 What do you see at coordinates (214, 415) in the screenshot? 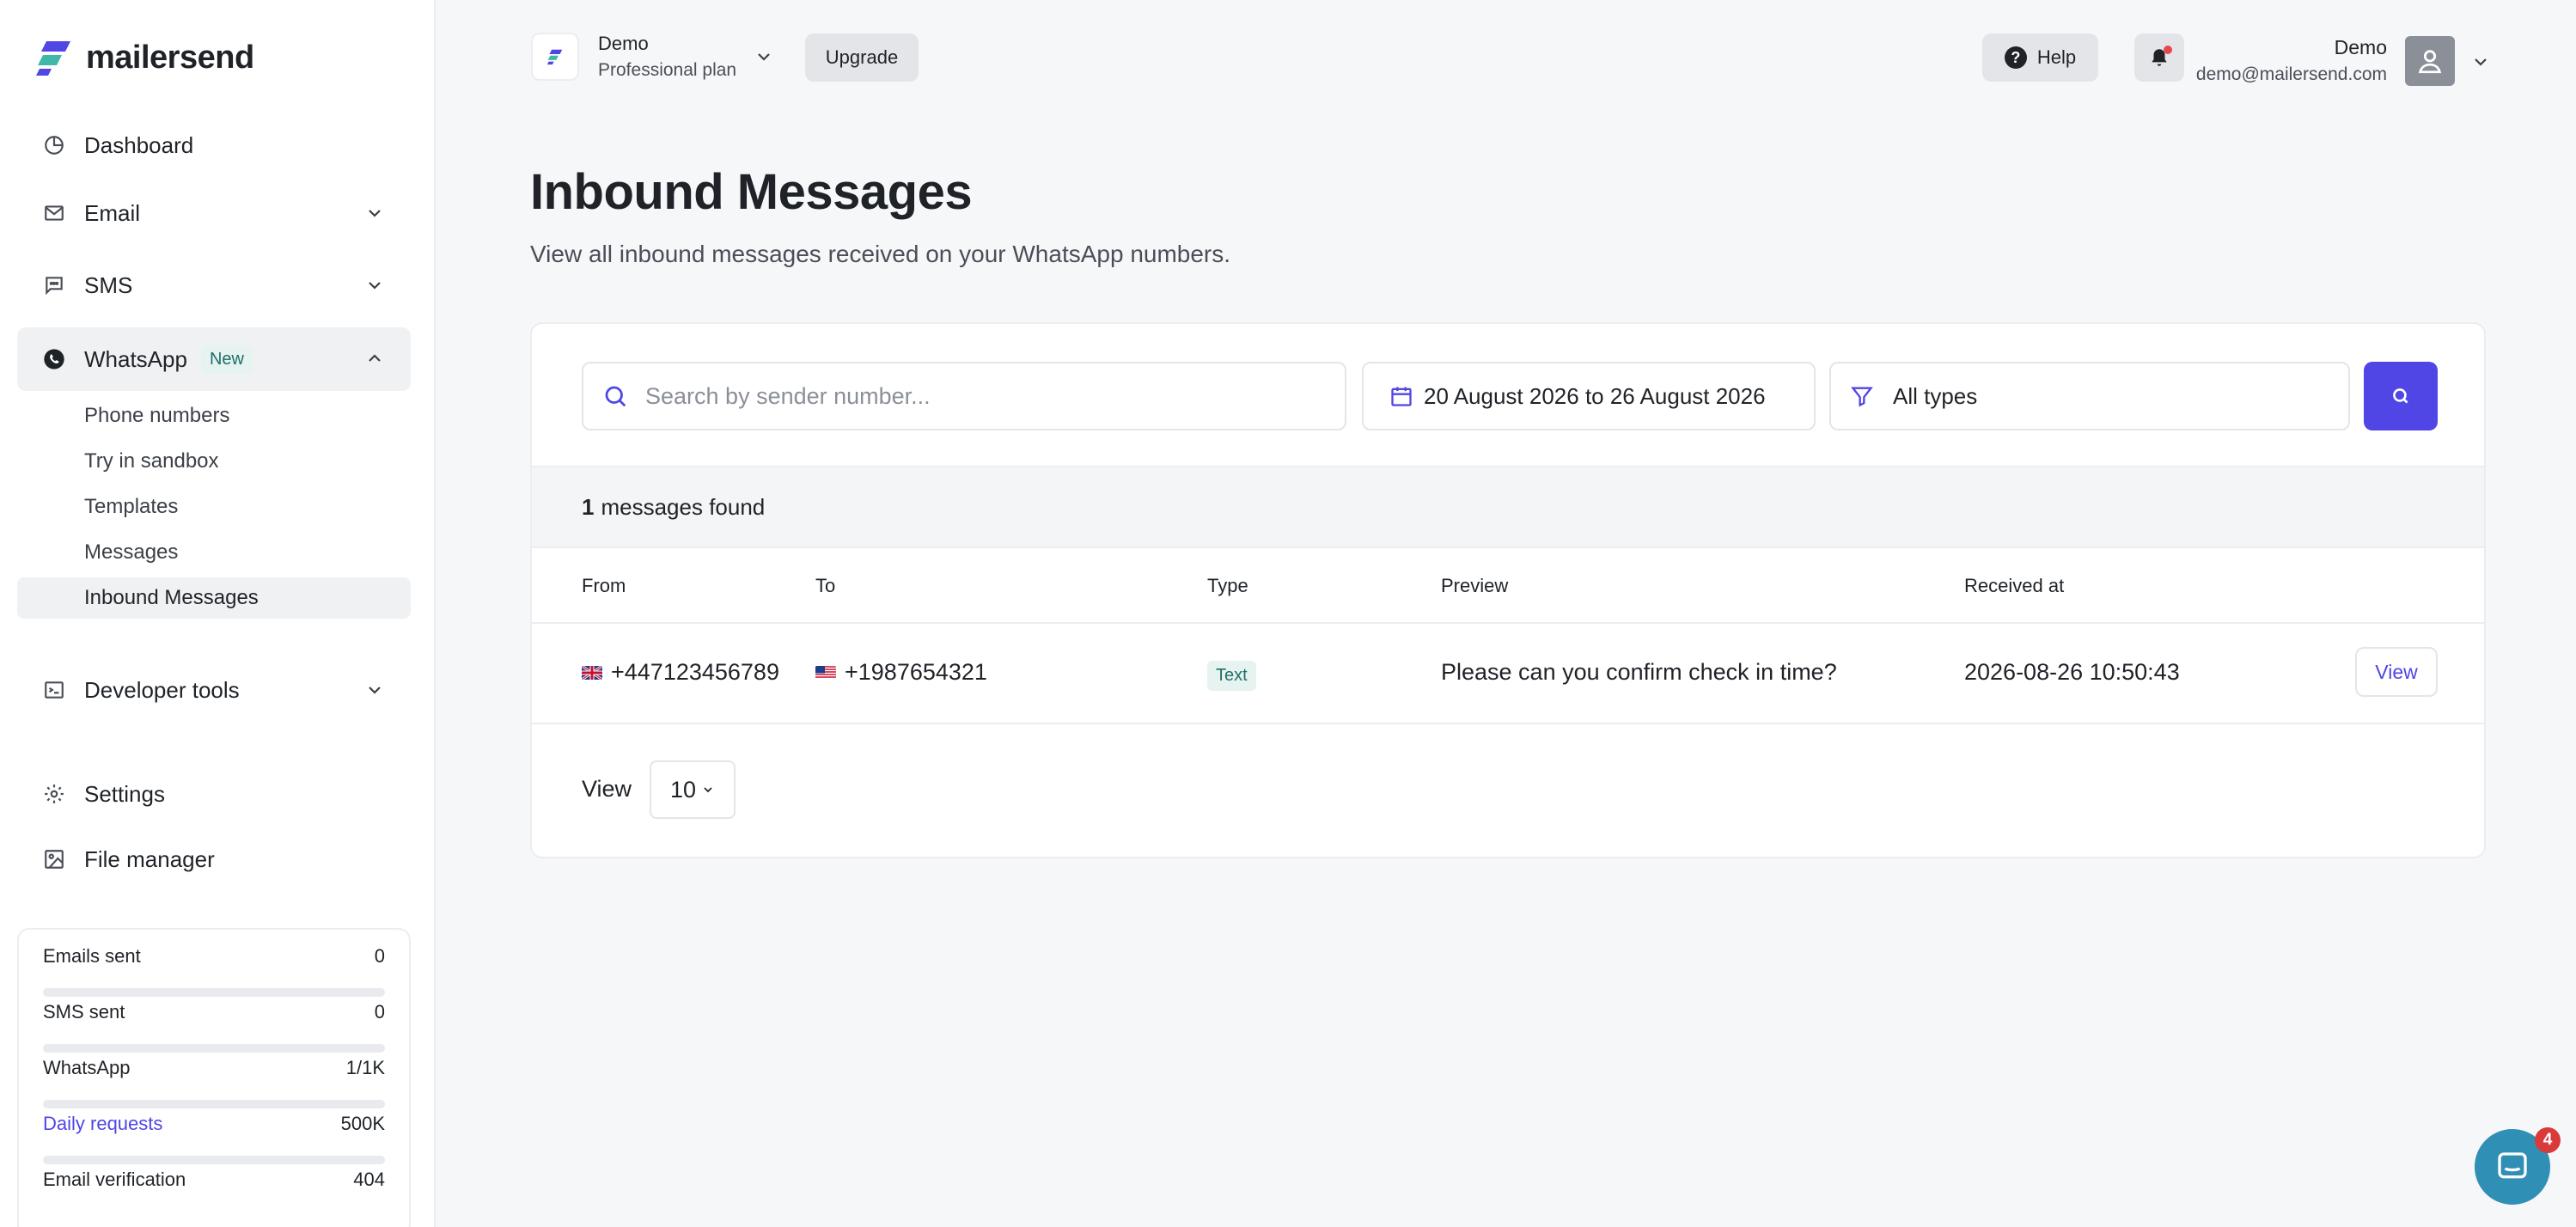
I see `sidebar-subitem-phone-numbers: Phone numbers` at bounding box center [214, 415].